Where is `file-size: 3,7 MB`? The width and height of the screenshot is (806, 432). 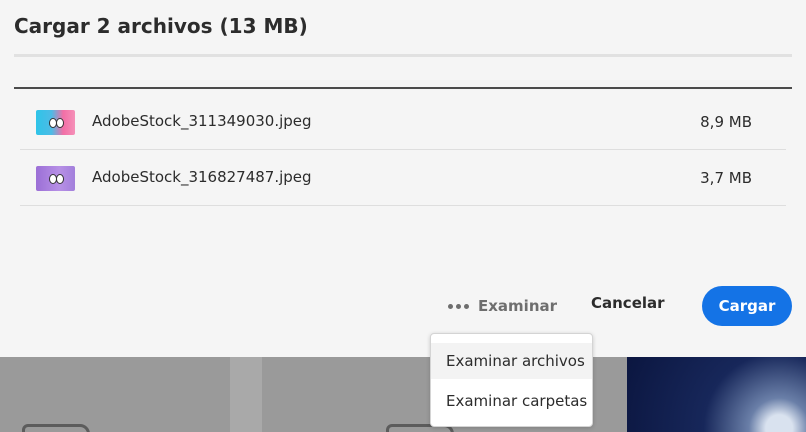
file-size: 3,7 MB is located at coordinates (726, 178).